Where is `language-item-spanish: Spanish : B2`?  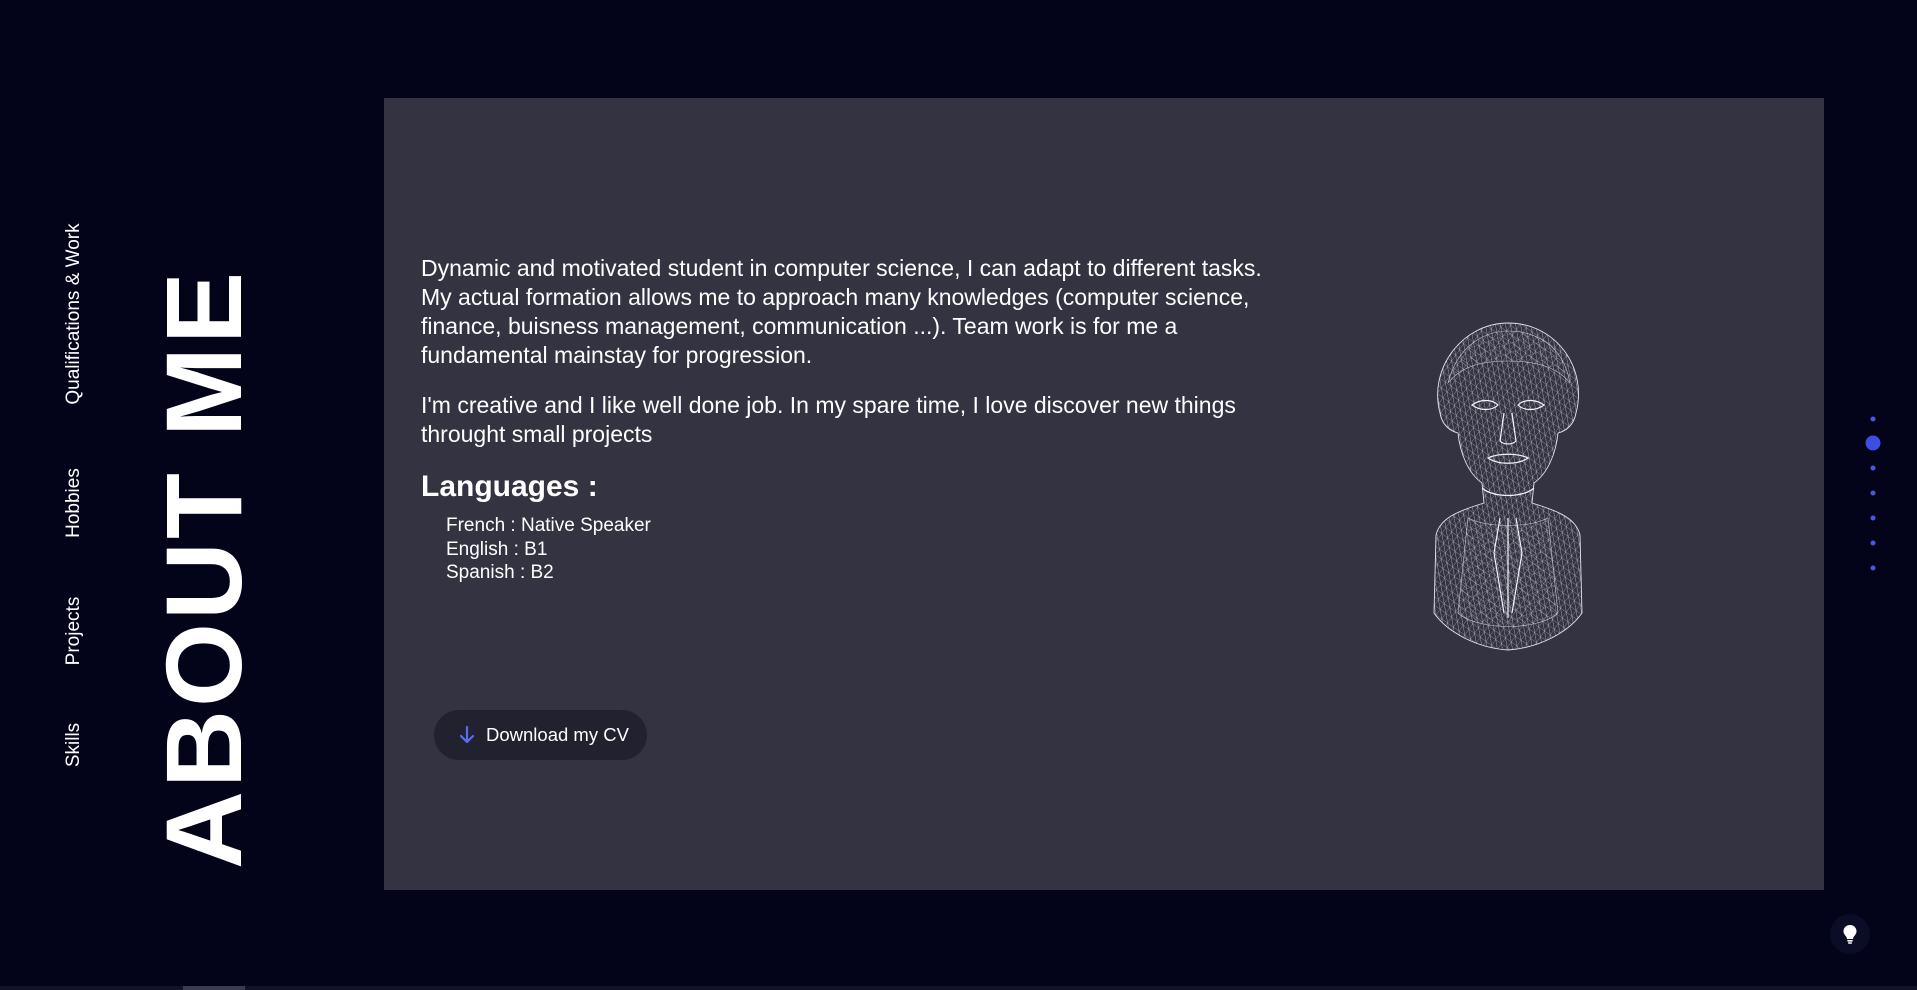 language-item-spanish: Spanish : B2 is located at coordinates (500, 572).